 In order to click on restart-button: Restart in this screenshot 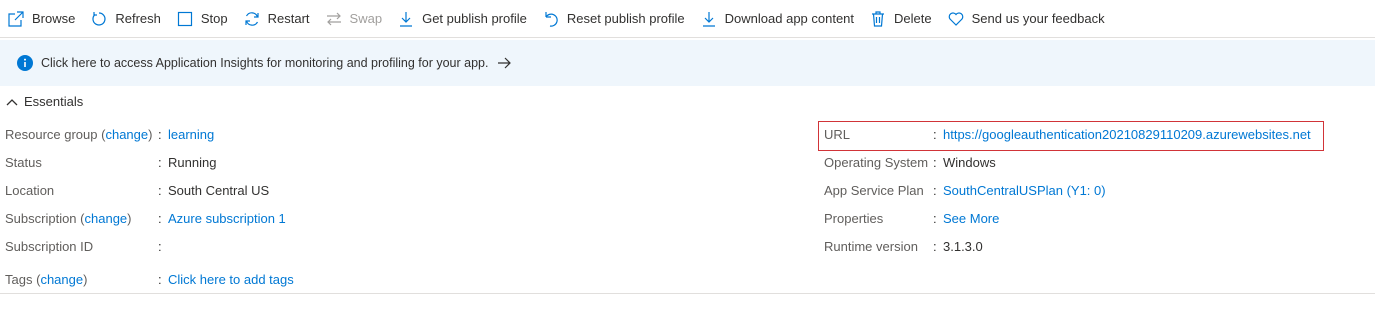, I will do `click(273, 19)`.